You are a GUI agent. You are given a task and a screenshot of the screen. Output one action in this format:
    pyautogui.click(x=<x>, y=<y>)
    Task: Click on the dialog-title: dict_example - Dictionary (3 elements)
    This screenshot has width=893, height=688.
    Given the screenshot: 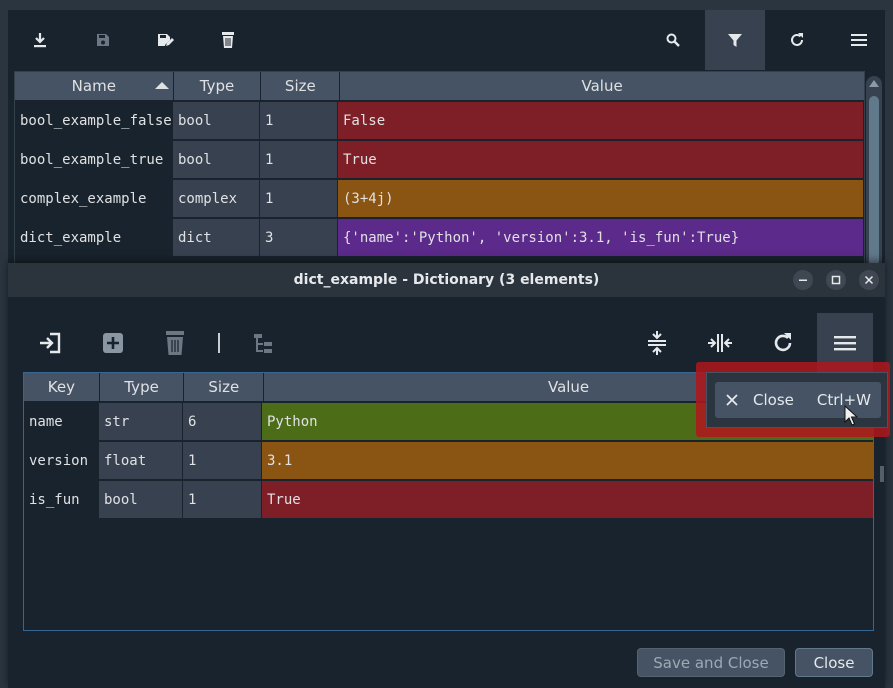 What is the action you would take?
    pyautogui.click(x=446, y=280)
    